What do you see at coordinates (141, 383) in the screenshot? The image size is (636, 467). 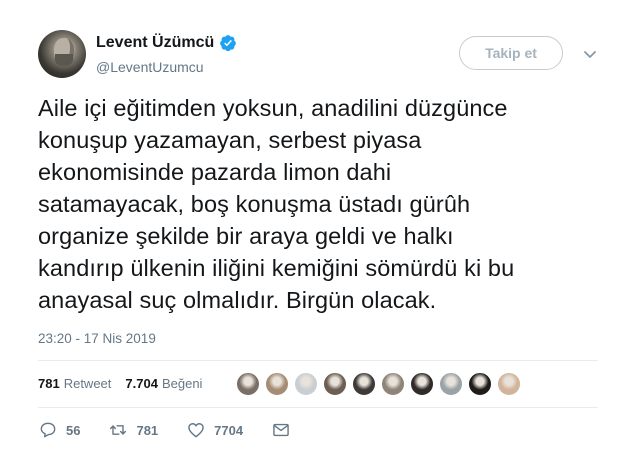 I see `like-stat-count: 7.704` at bounding box center [141, 383].